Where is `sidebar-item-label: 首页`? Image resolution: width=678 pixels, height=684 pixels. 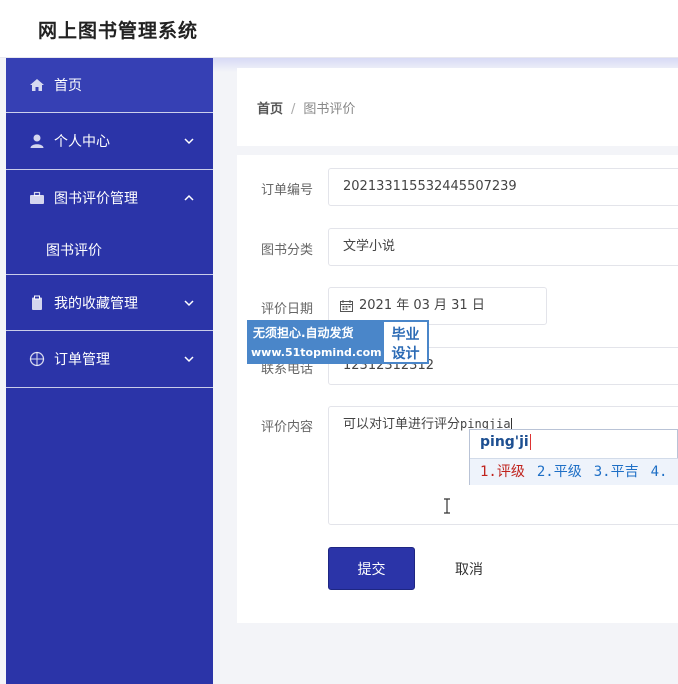 sidebar-item-label: 首页 is located at coordinates (68, 86).